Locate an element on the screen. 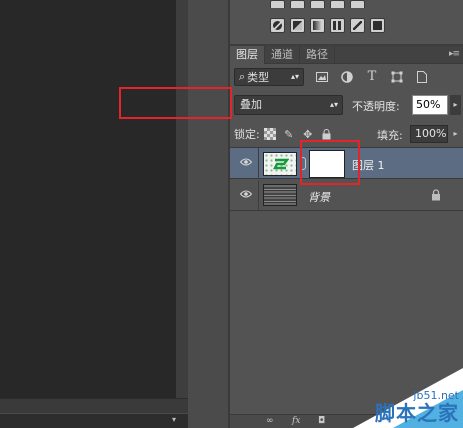  lock-position-icon: ✥ is located at coordinates (308, 134).